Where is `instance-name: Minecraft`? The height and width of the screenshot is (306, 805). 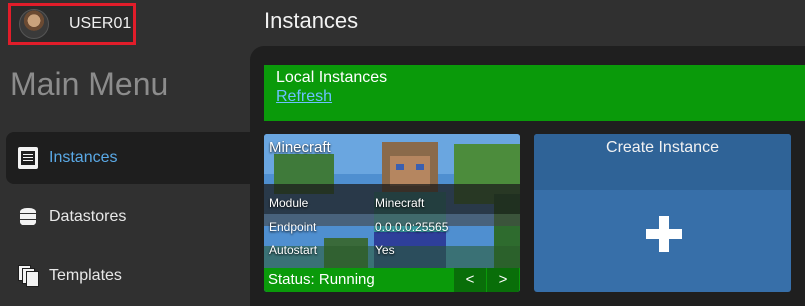 instance-name: Minecraft is located at coordinates (300, 147).